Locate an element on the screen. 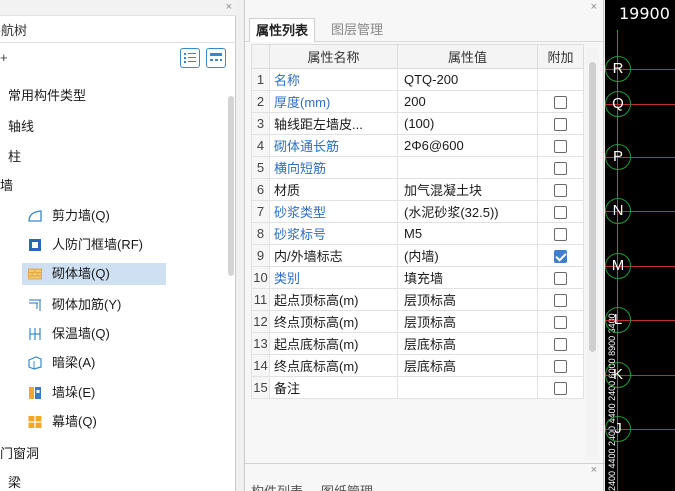 The width and height of the screenshot is (675, 491). property-value: 加气混凝土块 is located at coordinates (467, 189).